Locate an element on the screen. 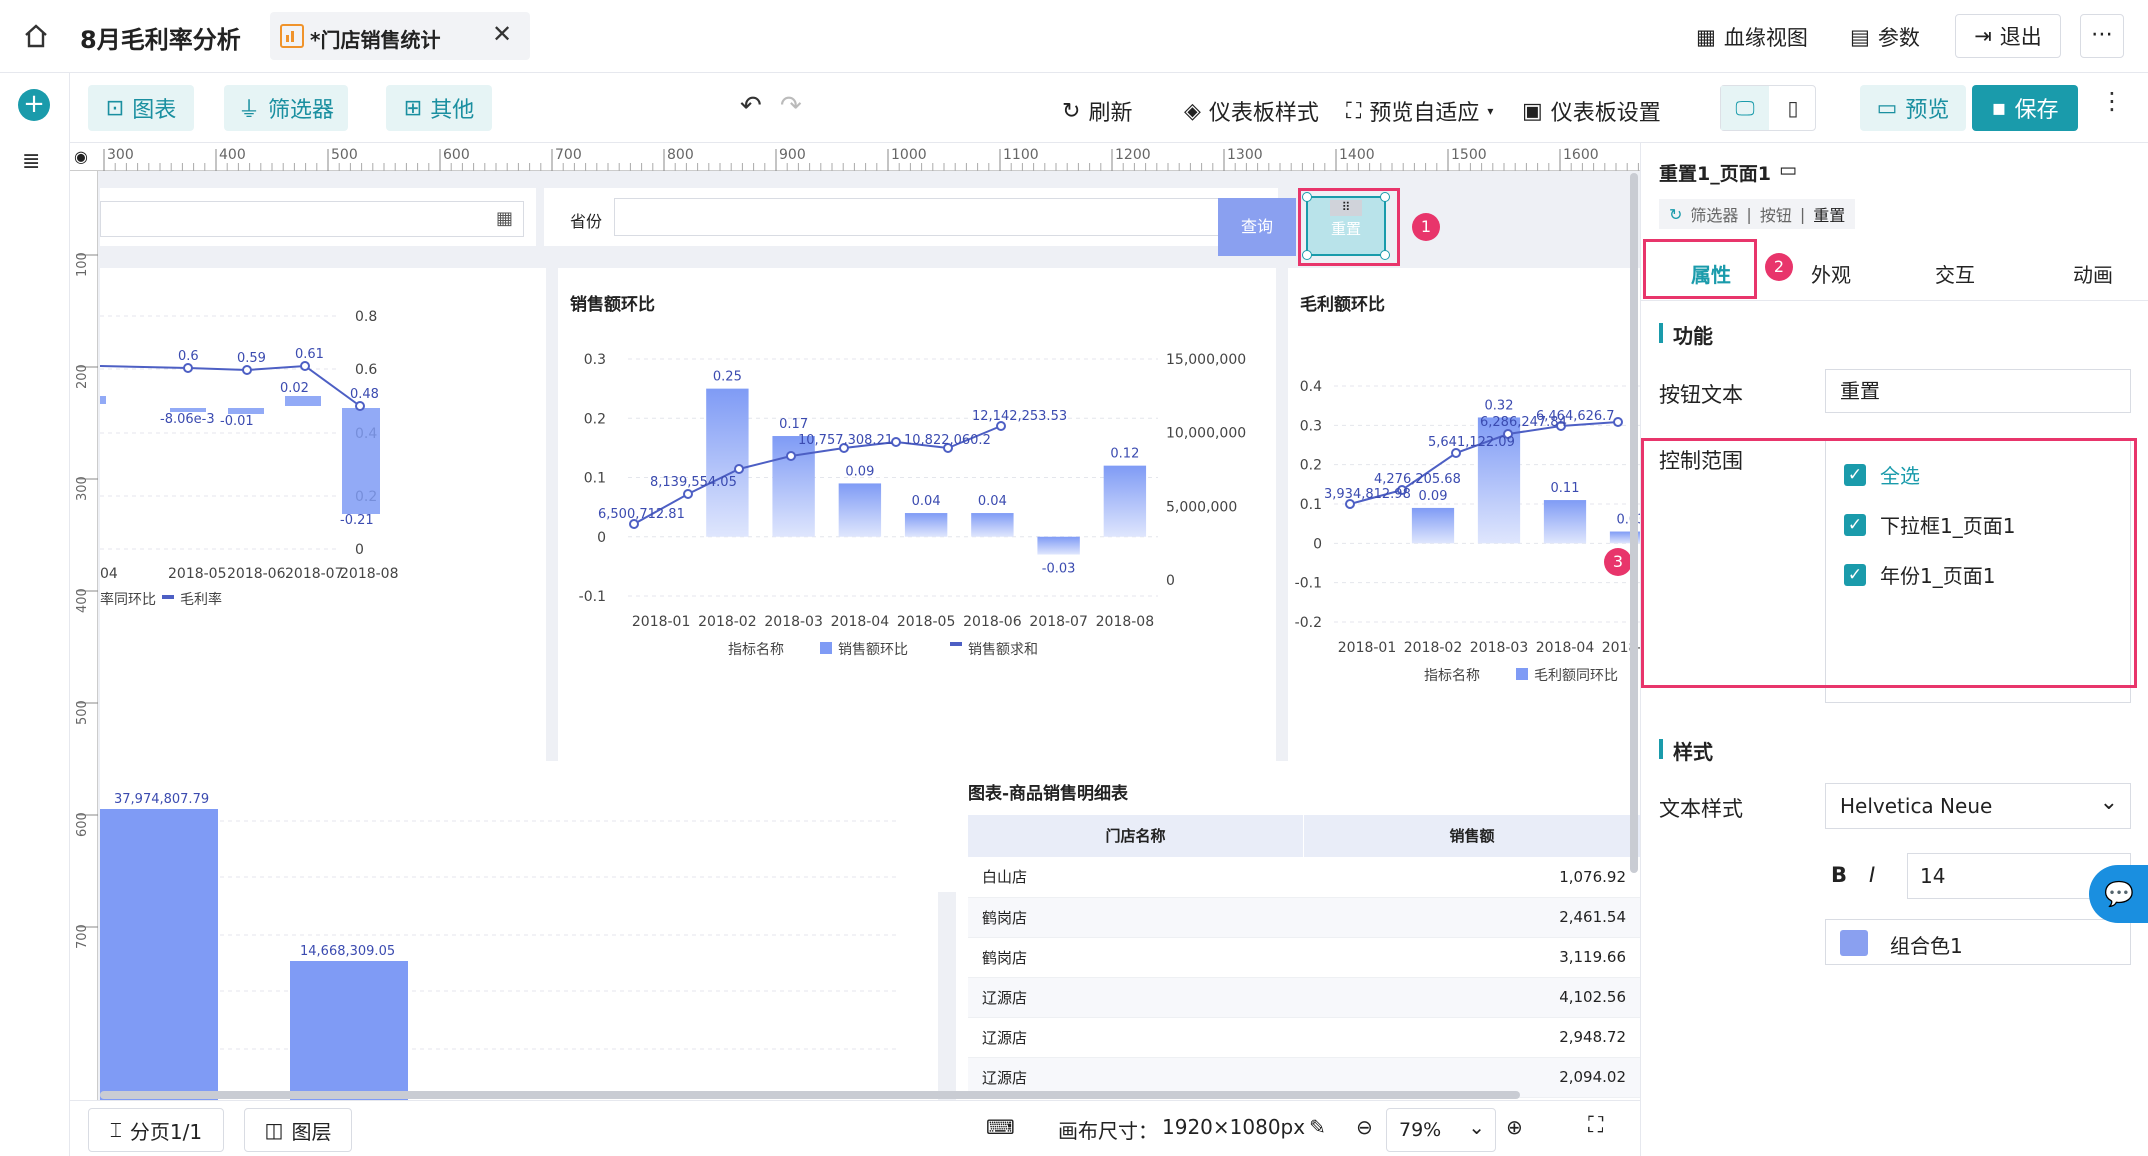 This screenshot has height=1156, width=2148. ruler-label: 1100 is located at coordinates (1021, 155).